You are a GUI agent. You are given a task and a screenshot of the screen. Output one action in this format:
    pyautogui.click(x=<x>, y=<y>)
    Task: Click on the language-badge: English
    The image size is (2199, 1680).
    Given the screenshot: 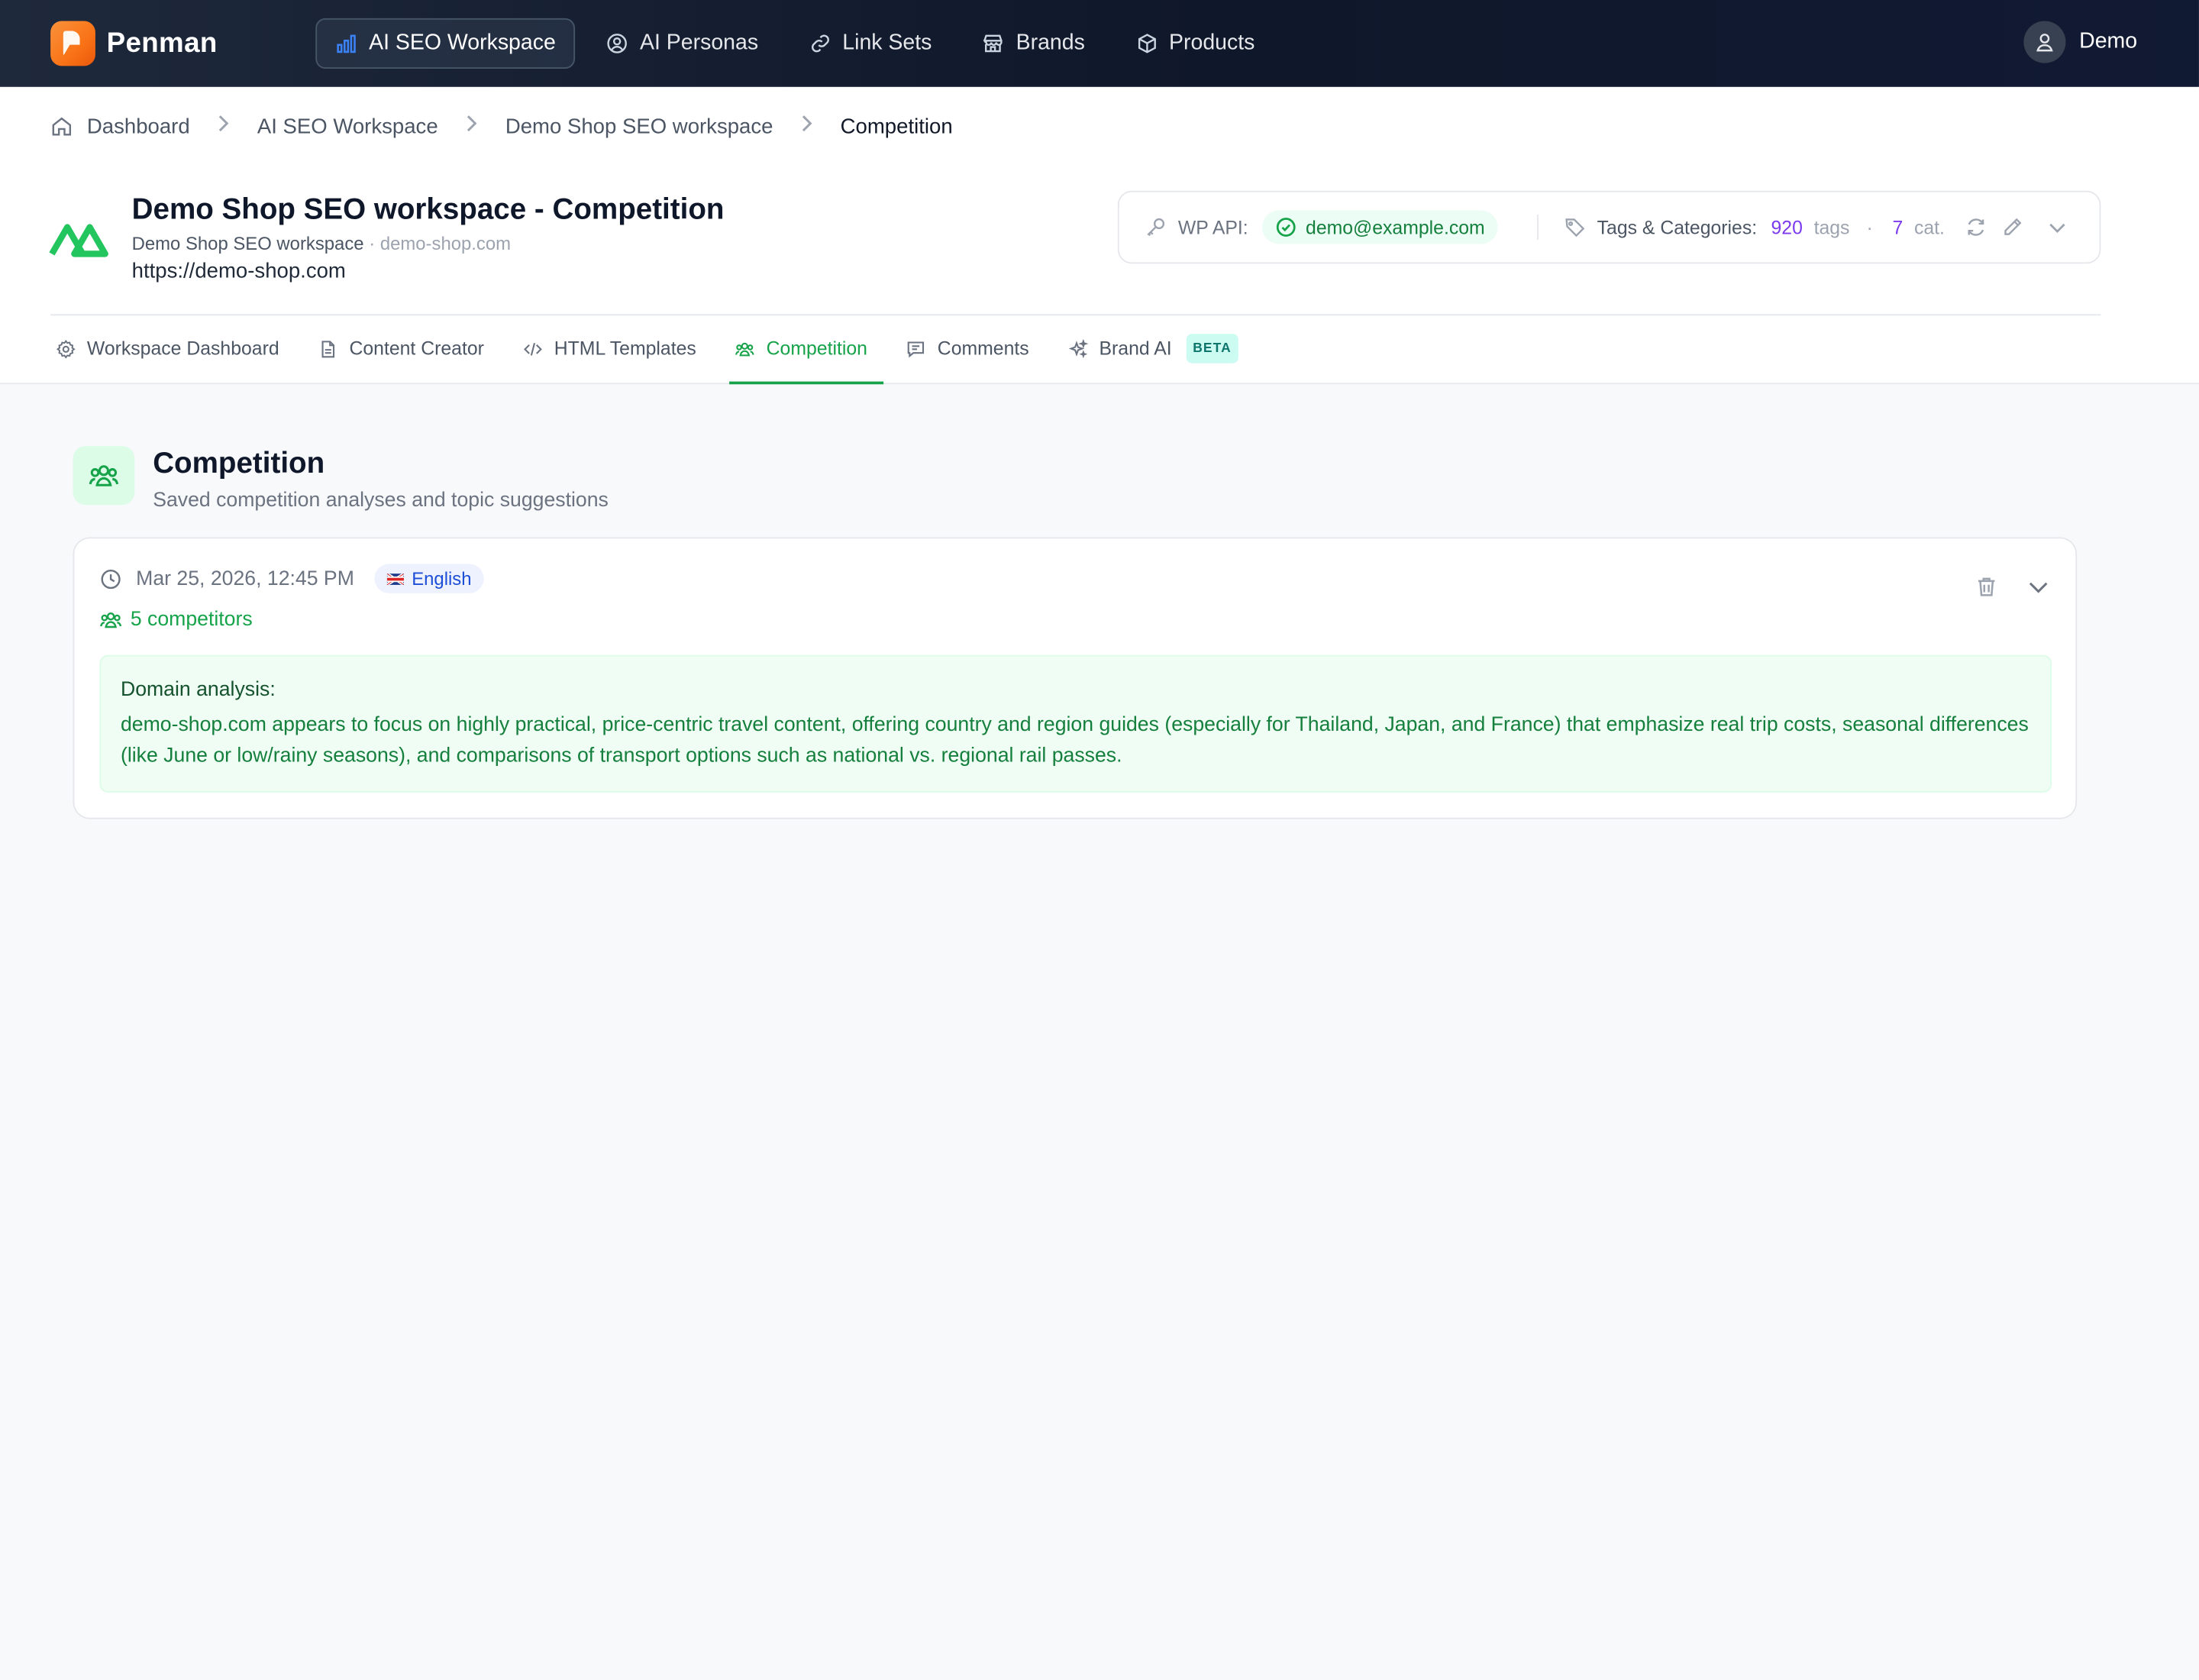 What is the action you would take?
    pyautogui.click(x=429, y=579)
    